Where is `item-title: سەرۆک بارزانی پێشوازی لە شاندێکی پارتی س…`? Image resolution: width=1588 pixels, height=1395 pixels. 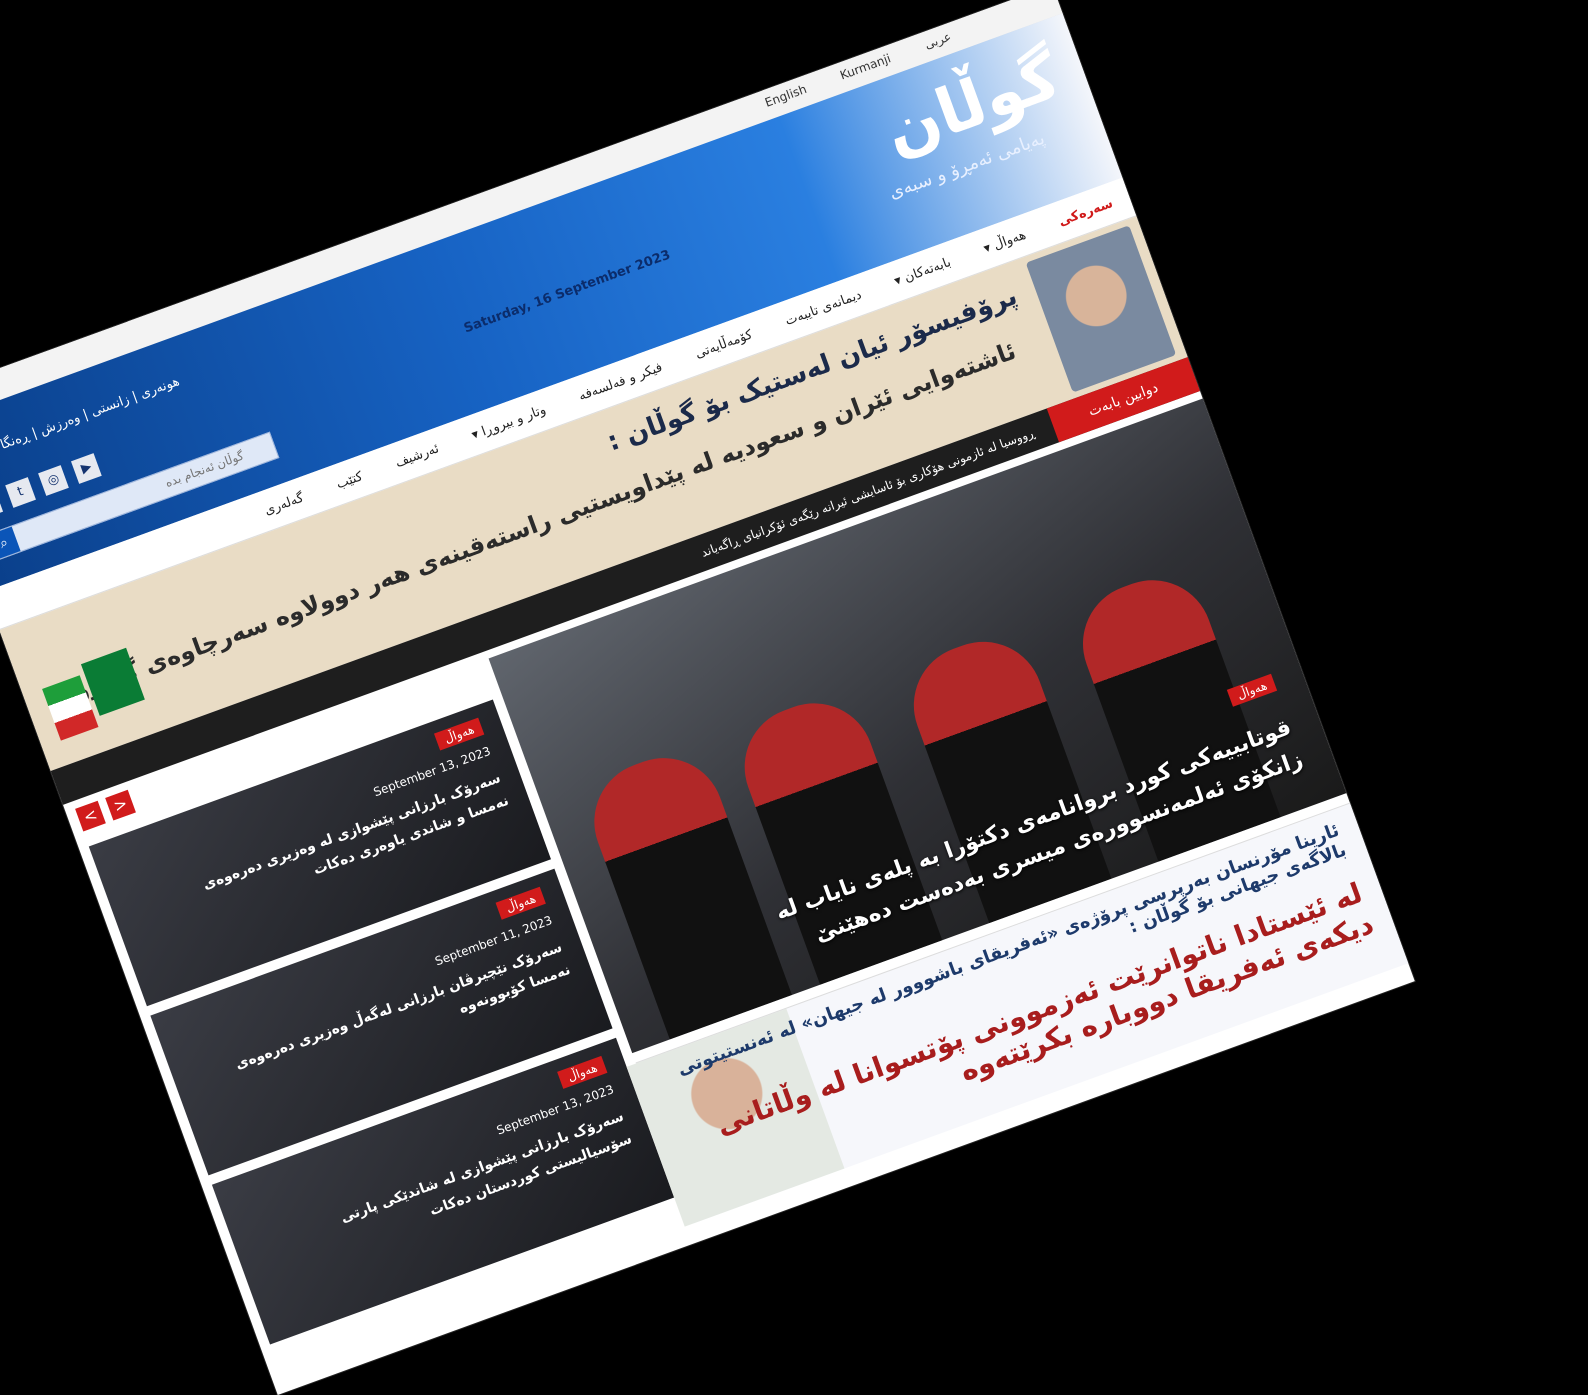
item-title: سەرۆک بارزانی پێشوازی لە شاندێکی پارتی س… is located at coordinates (458, 1189).